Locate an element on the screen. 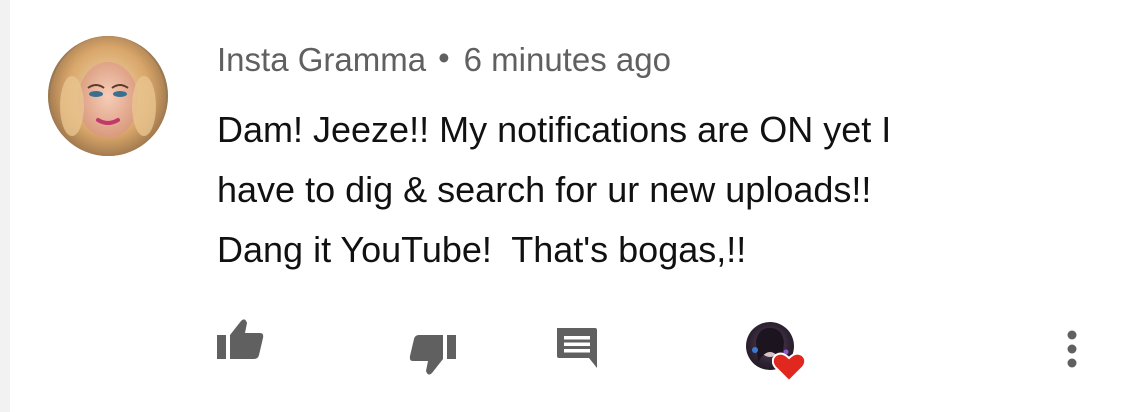 The width and height of the screenshot is (1125, 412). comment-timestamp: 6 minutes ago is located at coordinates (567, 59).